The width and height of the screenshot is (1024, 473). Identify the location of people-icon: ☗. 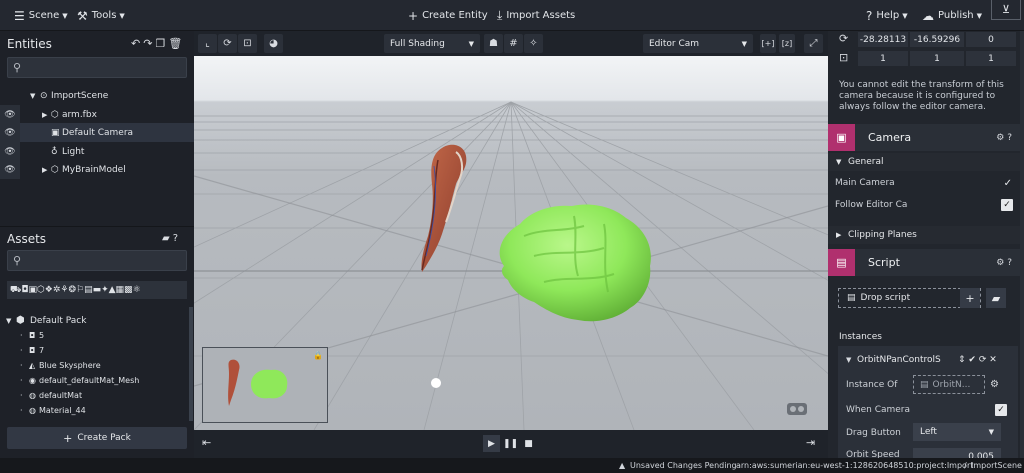
(493, 43).